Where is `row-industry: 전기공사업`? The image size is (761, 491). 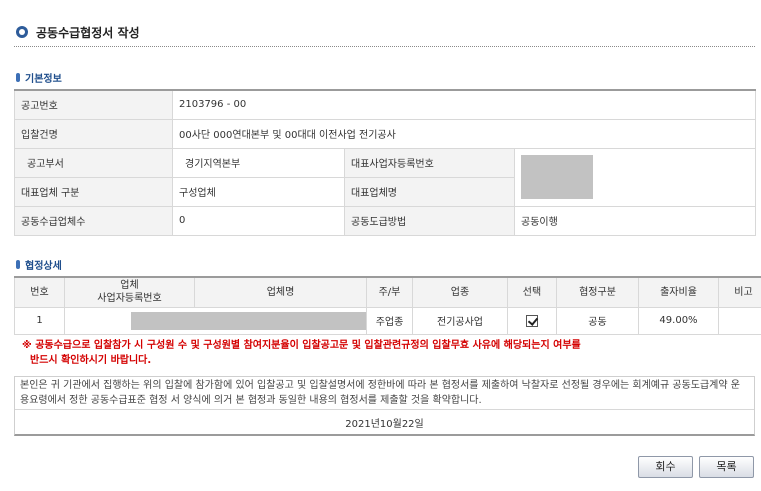
row-industry: 전기공사업 is located at coordinates (460, 320).